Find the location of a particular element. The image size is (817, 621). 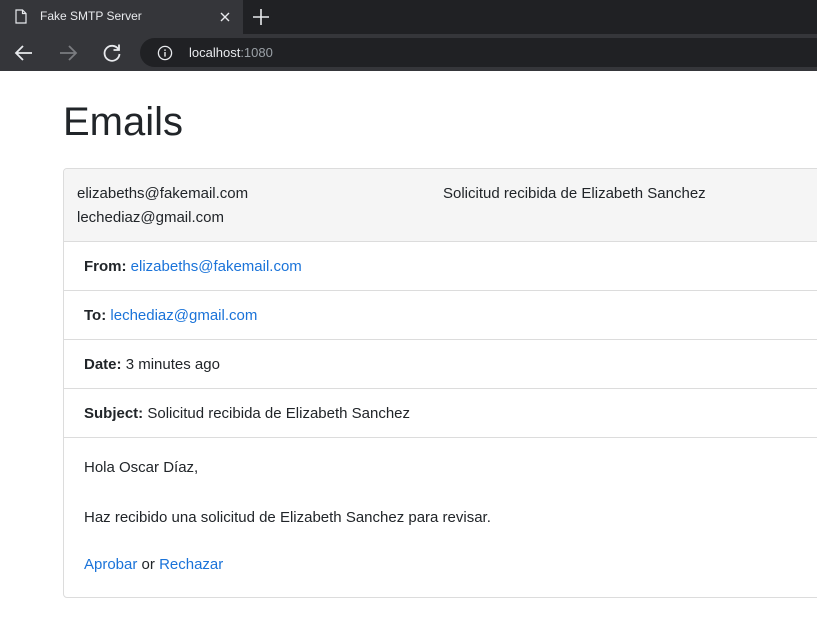

reload-icon is located at coordinates (112, 53).